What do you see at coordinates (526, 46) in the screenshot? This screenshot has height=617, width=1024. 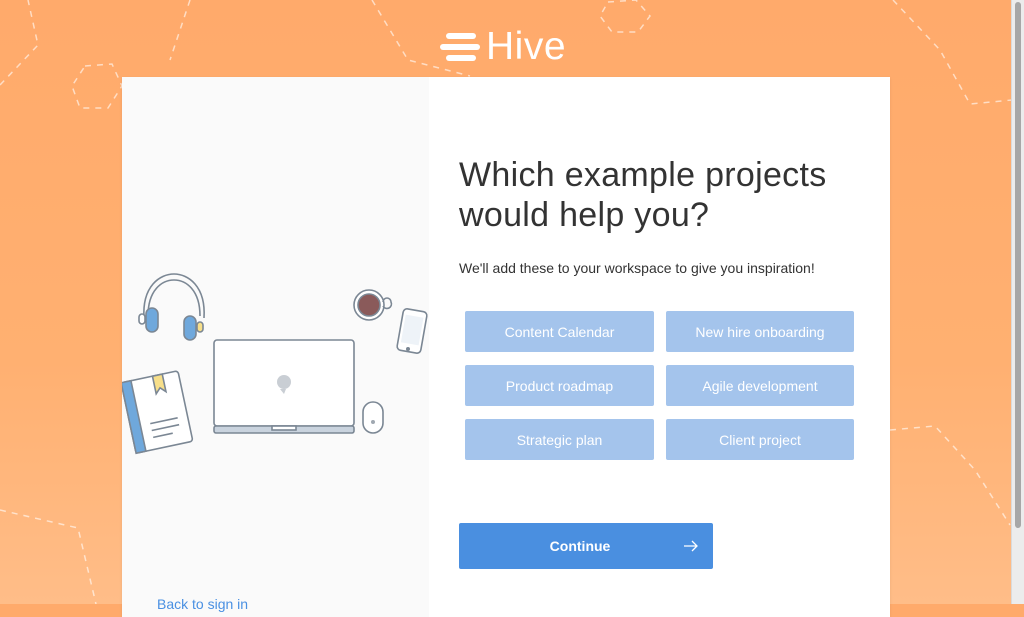 I see `brand-name: Hive` at bounding box center [526, 46].